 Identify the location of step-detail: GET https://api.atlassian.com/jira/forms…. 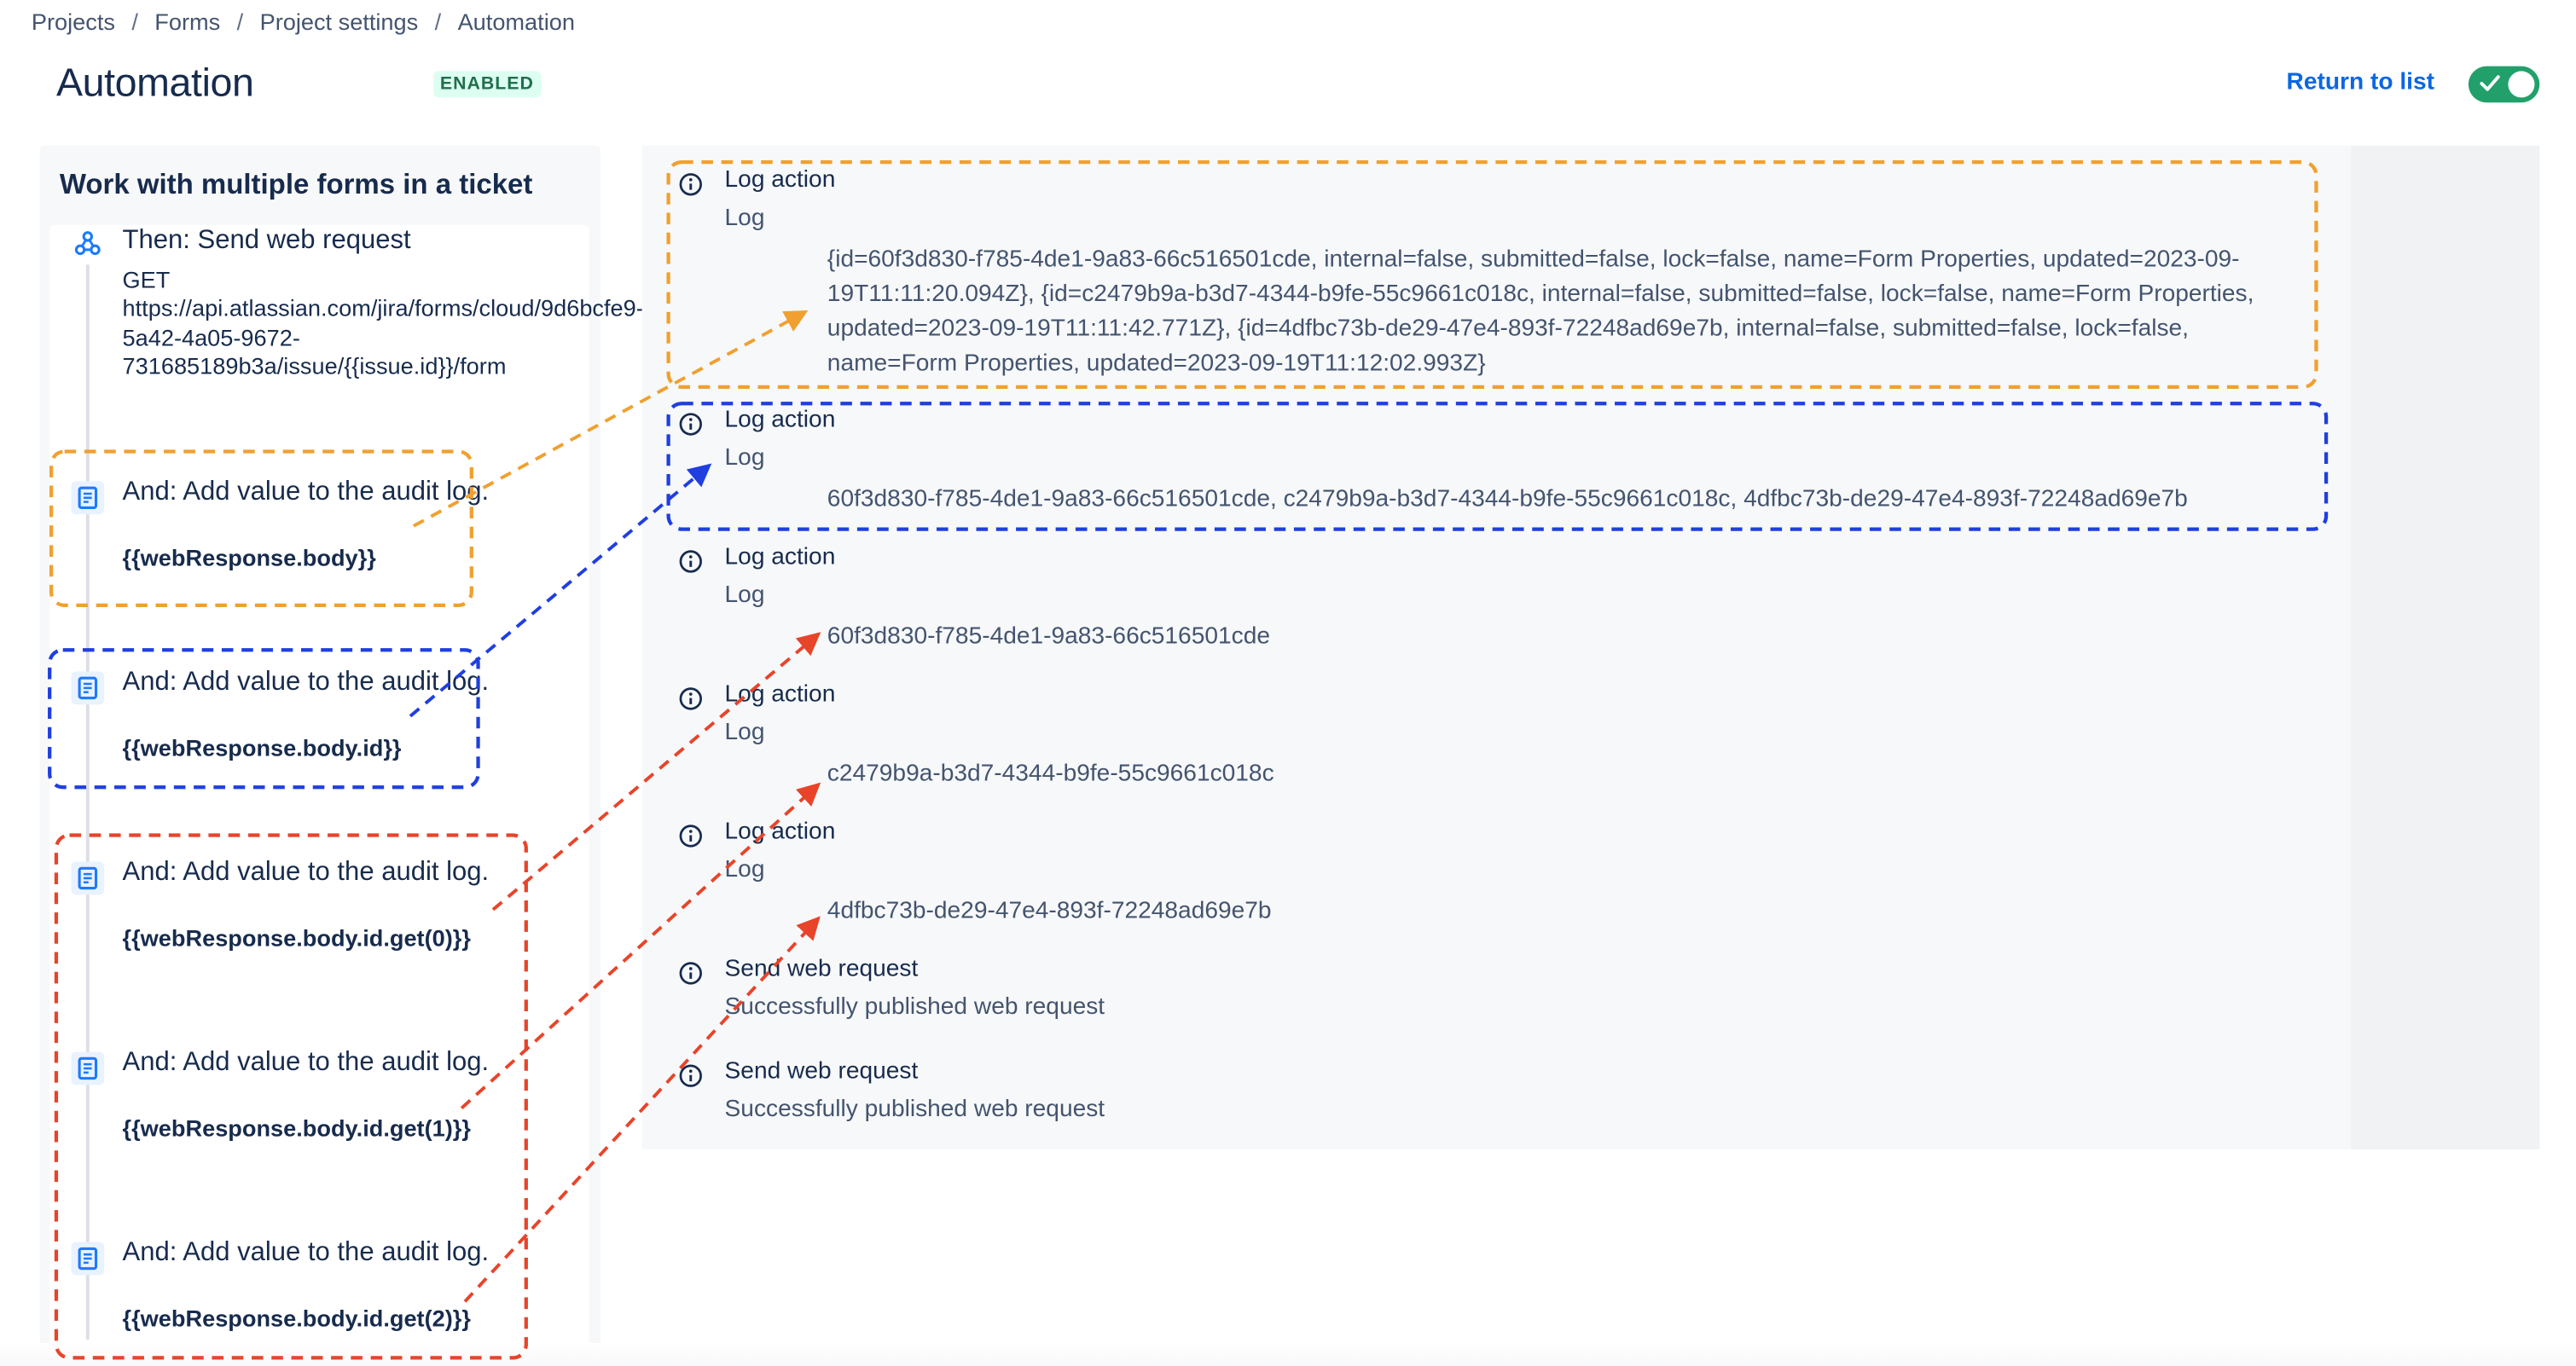
(383, 322).